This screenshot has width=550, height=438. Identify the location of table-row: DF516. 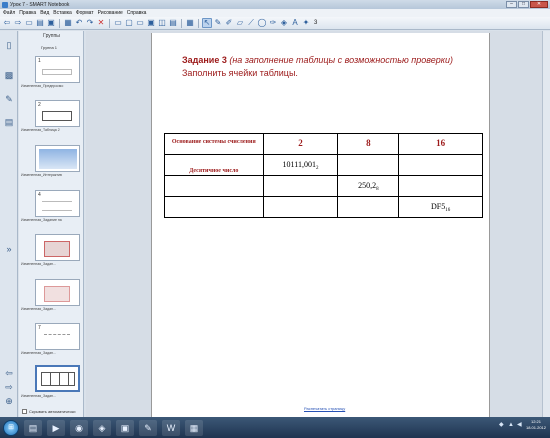
(323, 207).